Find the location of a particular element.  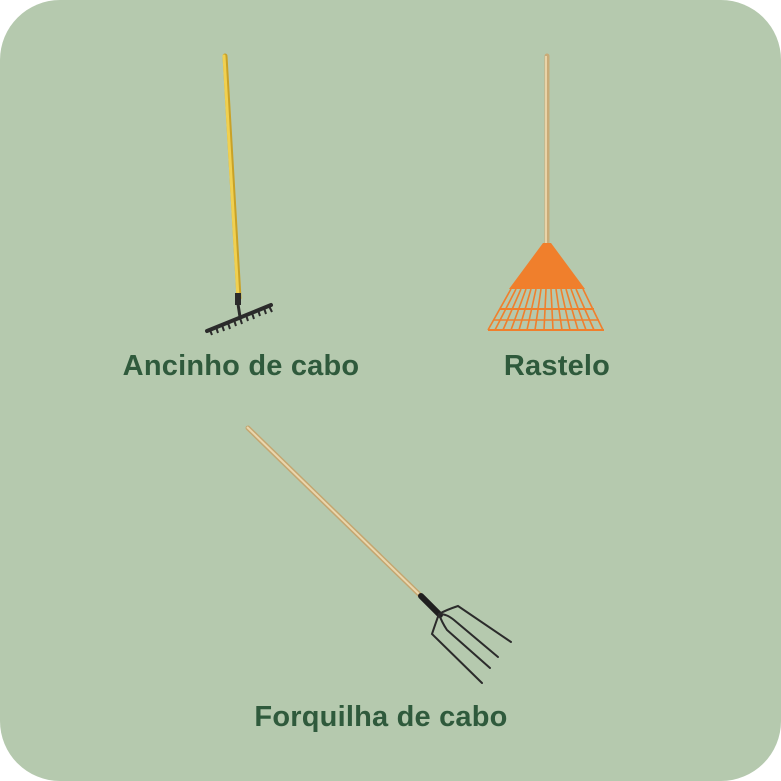

pitchfork-icon is located at coordinates (378, 554).